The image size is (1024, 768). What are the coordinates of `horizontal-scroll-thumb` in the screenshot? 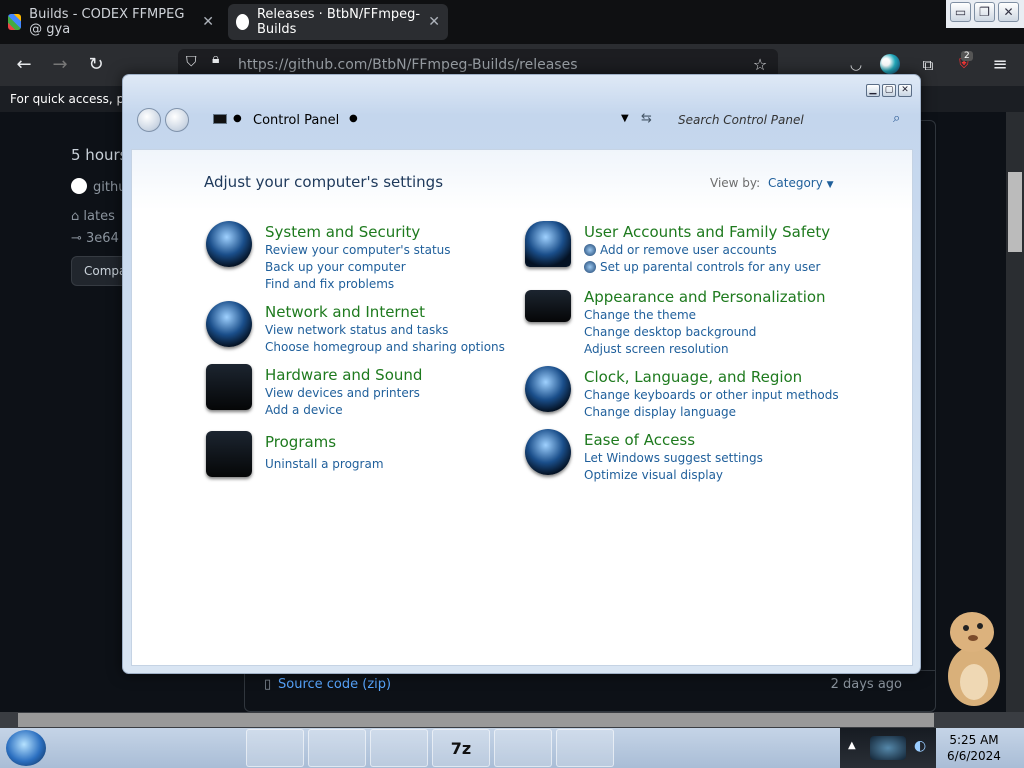 It's located at (476, 720).